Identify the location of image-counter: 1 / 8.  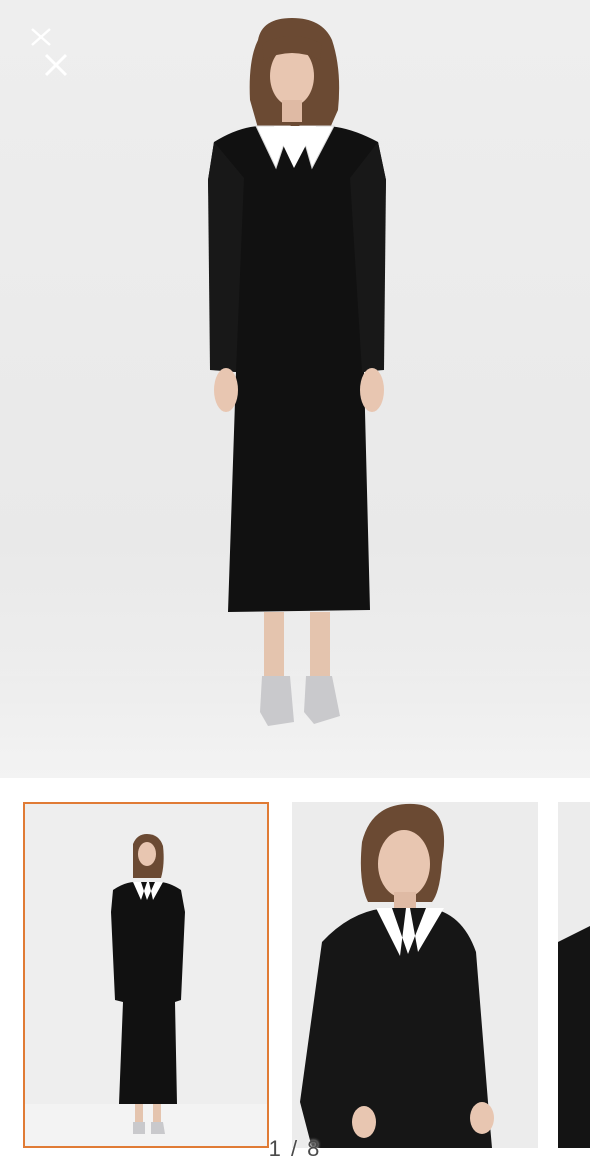
(295, 1148).